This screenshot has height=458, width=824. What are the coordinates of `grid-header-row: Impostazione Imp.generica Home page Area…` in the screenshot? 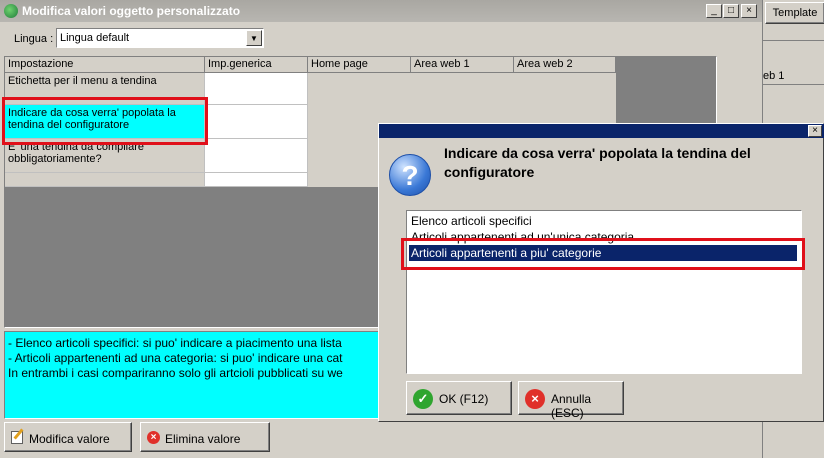 It's located at (310, 65).